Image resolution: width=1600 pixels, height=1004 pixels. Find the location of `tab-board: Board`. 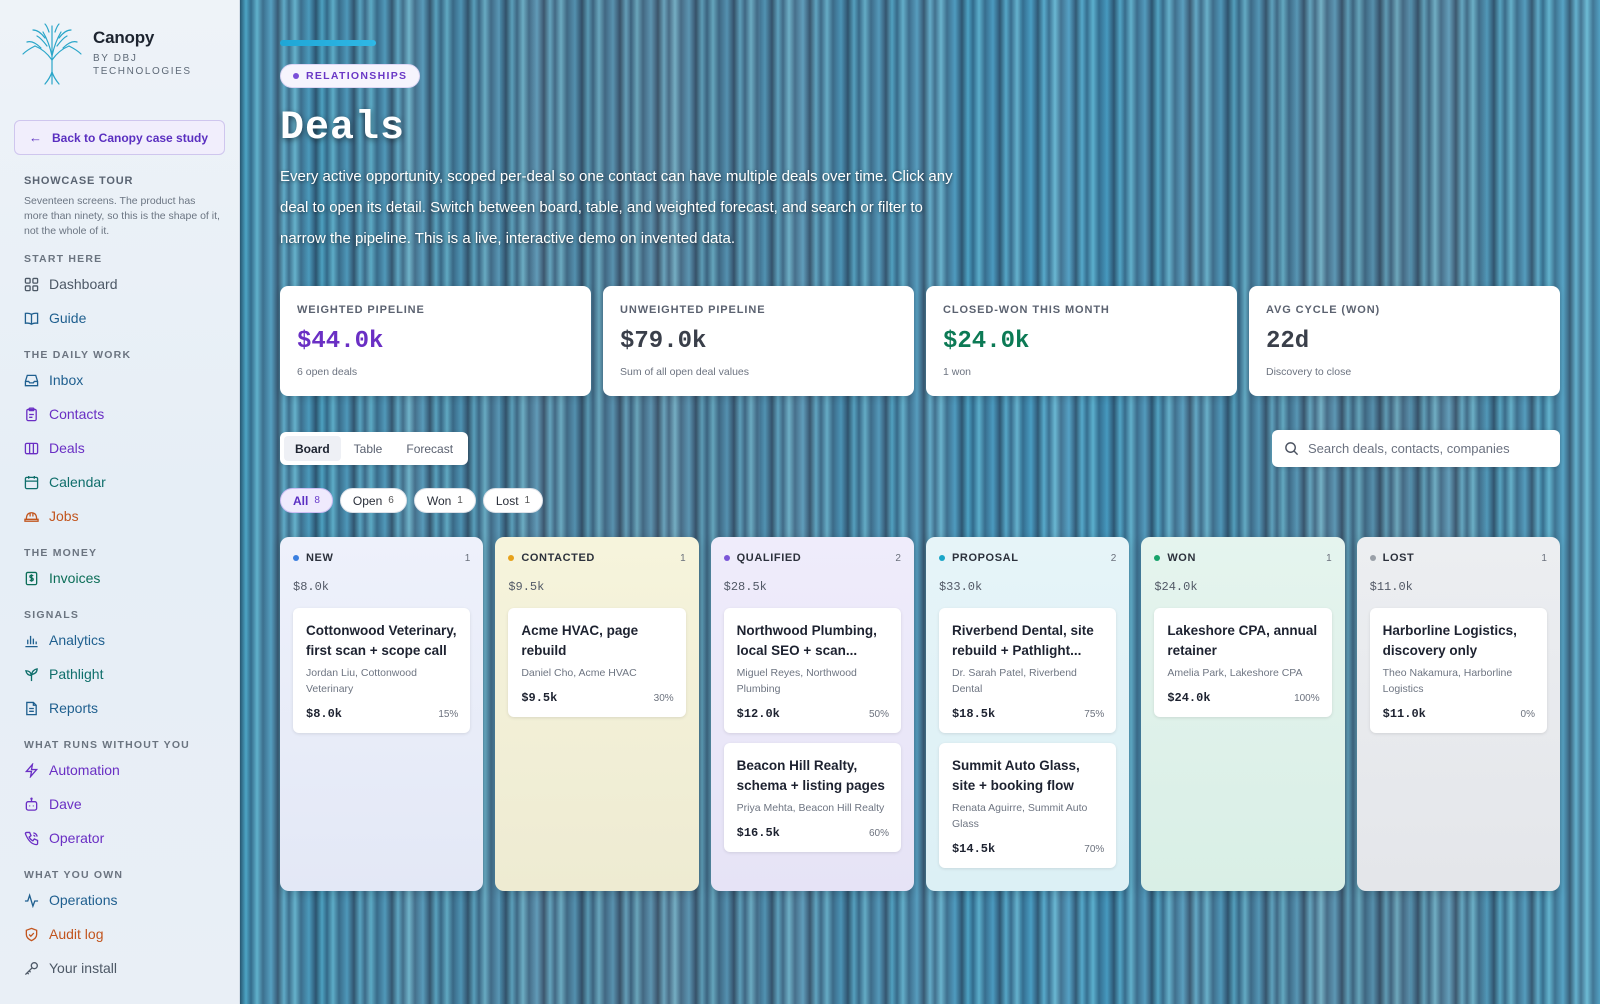

tab-board: Board is located at coordinates (312, 448).